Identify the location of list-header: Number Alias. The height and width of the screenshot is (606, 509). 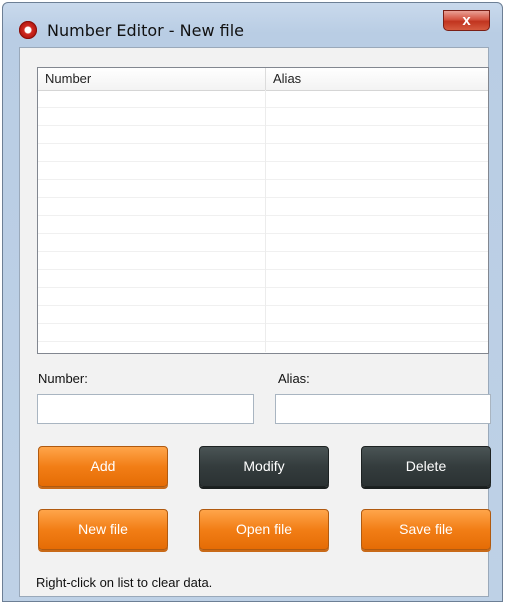
(263, 79).